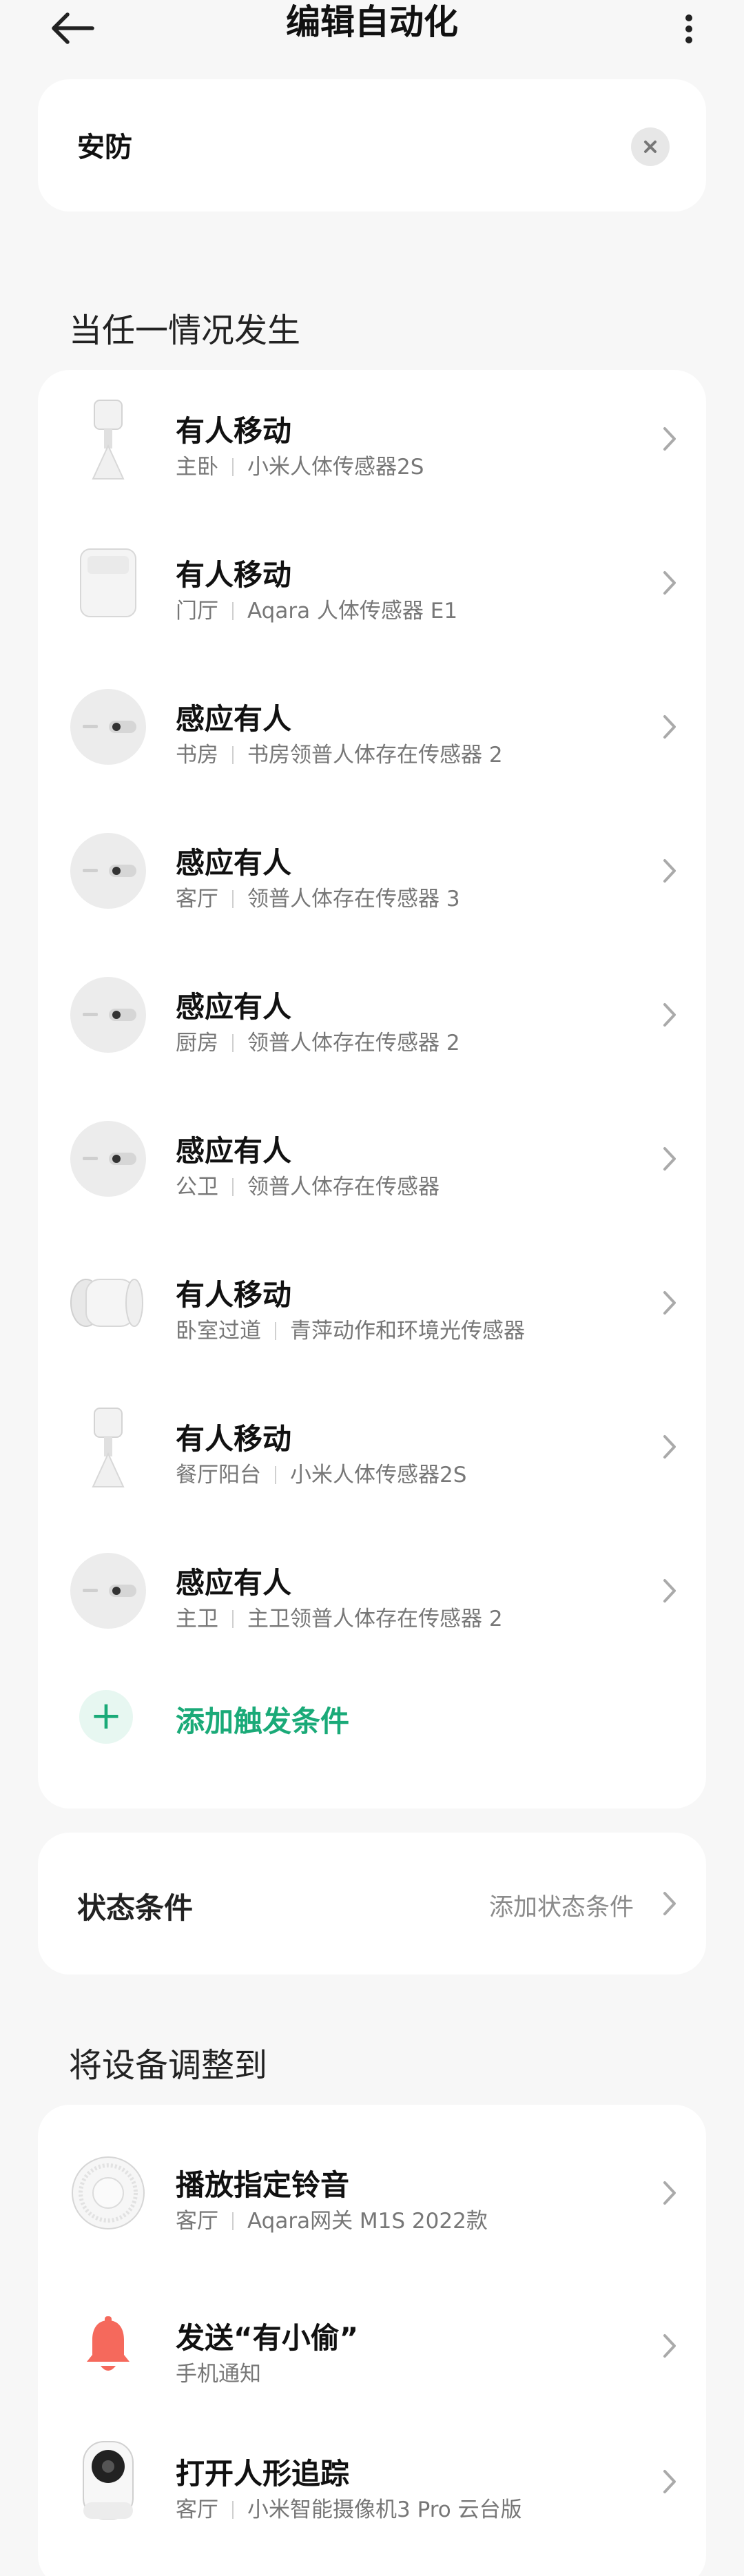 Image resolution: width=744 pixels, height=2576 pixels. I want to click on trigger-subtitle: 厨房 领普人体存在传感器 2, so click(318, 1043).